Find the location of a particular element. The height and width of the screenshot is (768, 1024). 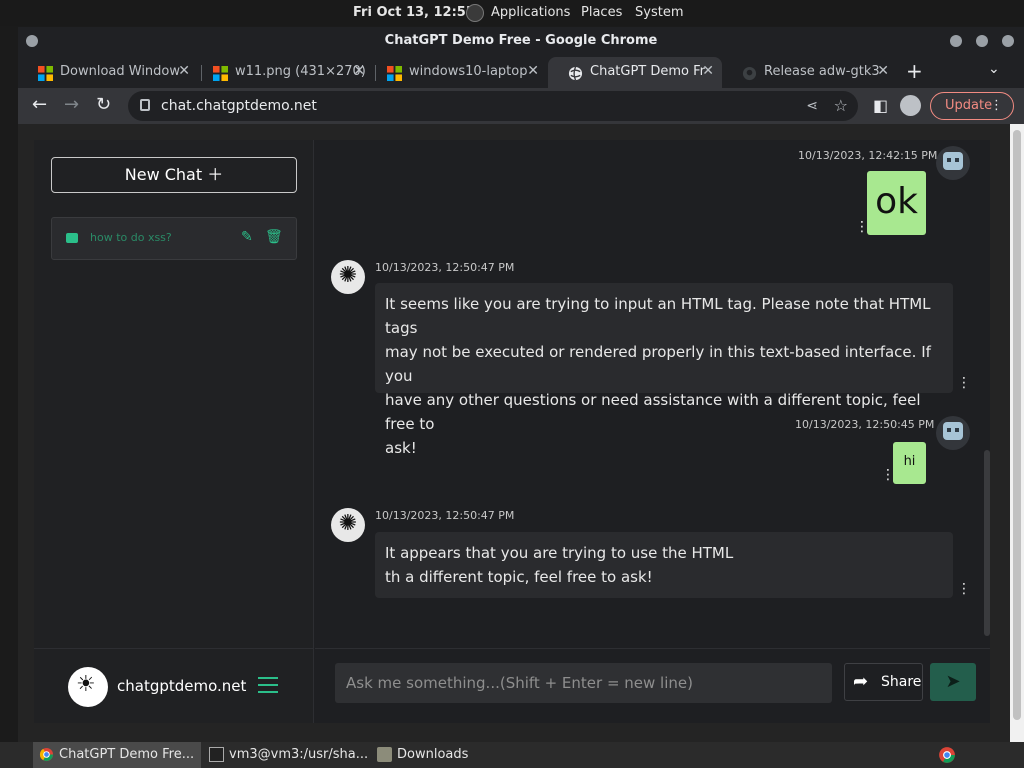

chat-history-item: how to do xss? ✎ 🗑 is located at coordinates (174, 238).